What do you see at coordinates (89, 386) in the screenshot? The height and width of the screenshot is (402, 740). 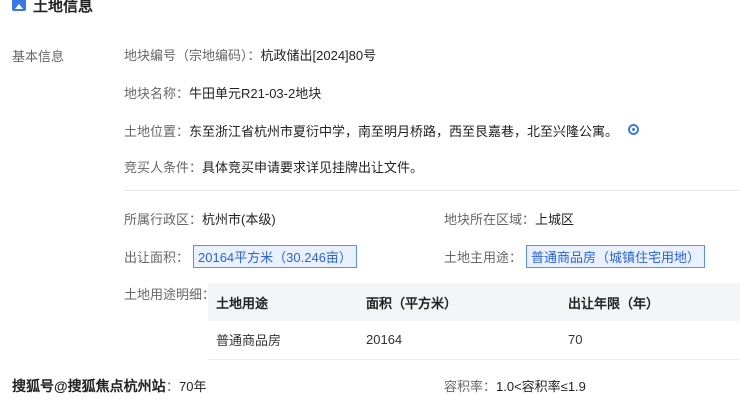 I see `watermark: 搜狐号@搜狐焦点杭州站` at bounding box center [89, 386].